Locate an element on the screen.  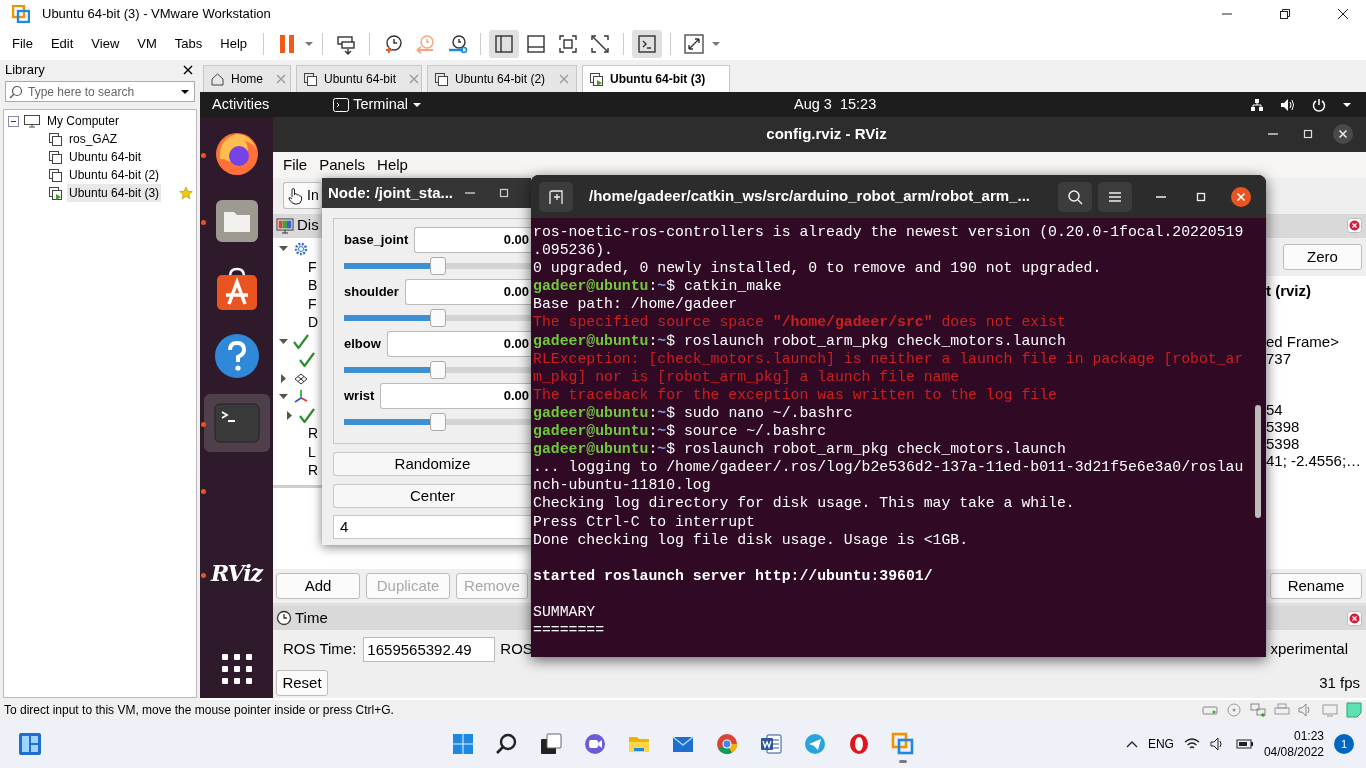
zero-button: Zero is located at coordinates (1322, 257).